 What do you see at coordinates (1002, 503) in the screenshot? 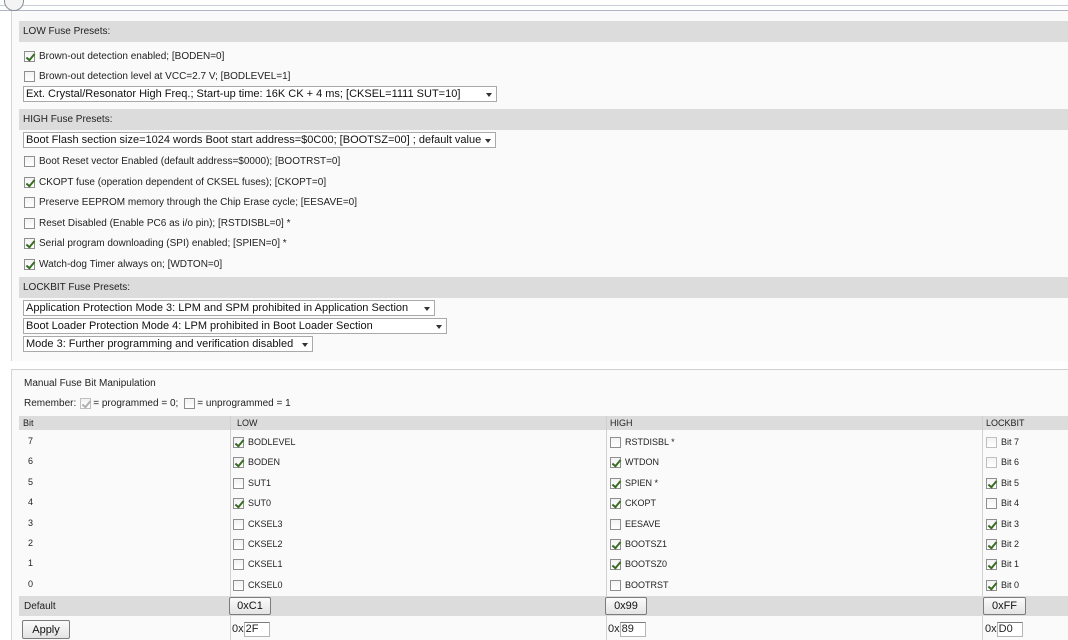
I see `fuse-bit-lock: Bit 4` at bounding box center [1002, 503].